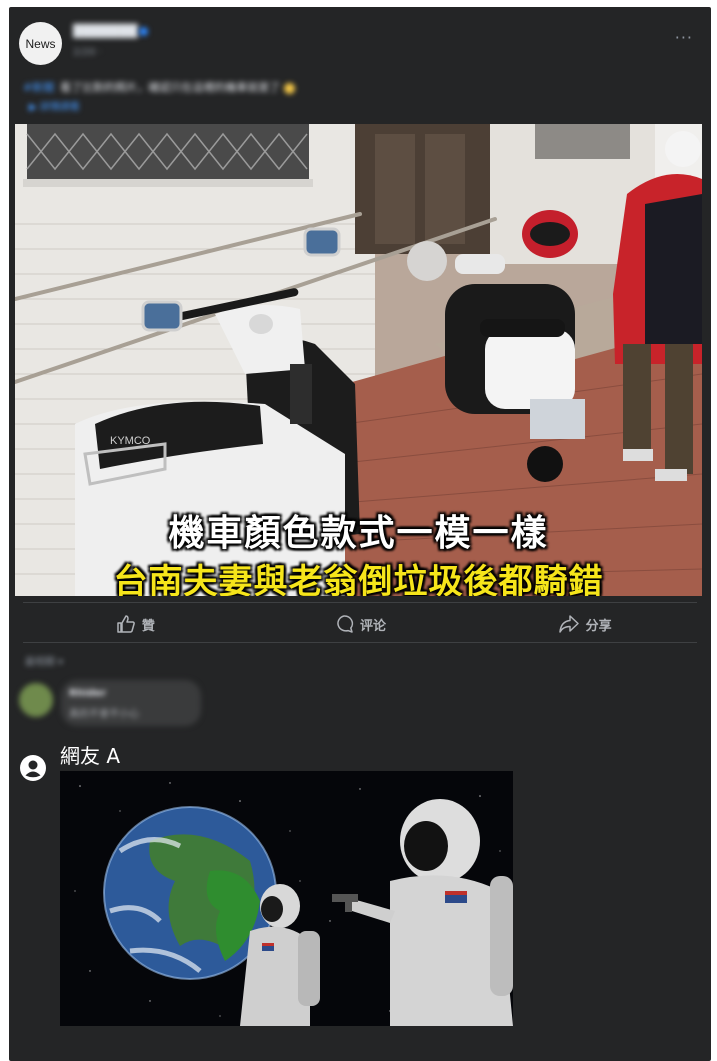 This screenshot has width=717, height=1061. What do you see at coordinates (38, 87) in the screenshot?
I see `caption-hashtag: #新聞` at bounding box center [38, 87].